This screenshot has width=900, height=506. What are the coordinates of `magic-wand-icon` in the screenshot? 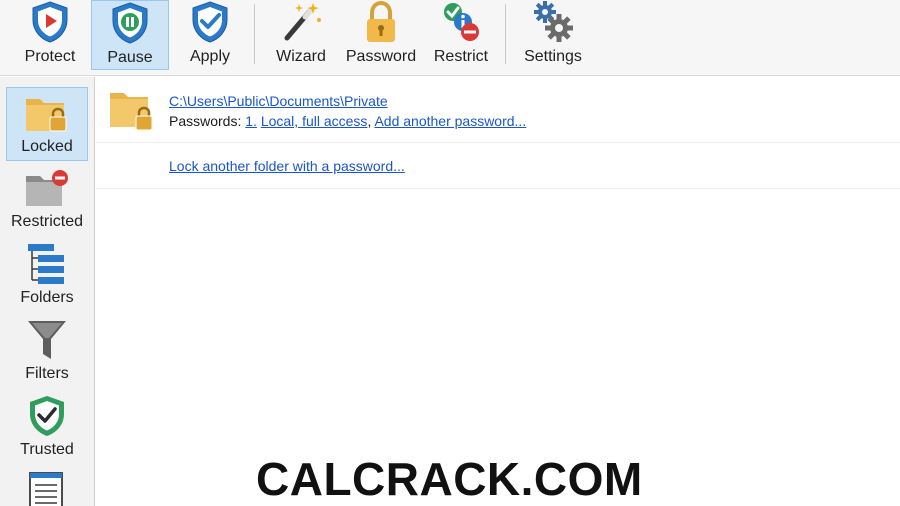 It's located at (301, 22).